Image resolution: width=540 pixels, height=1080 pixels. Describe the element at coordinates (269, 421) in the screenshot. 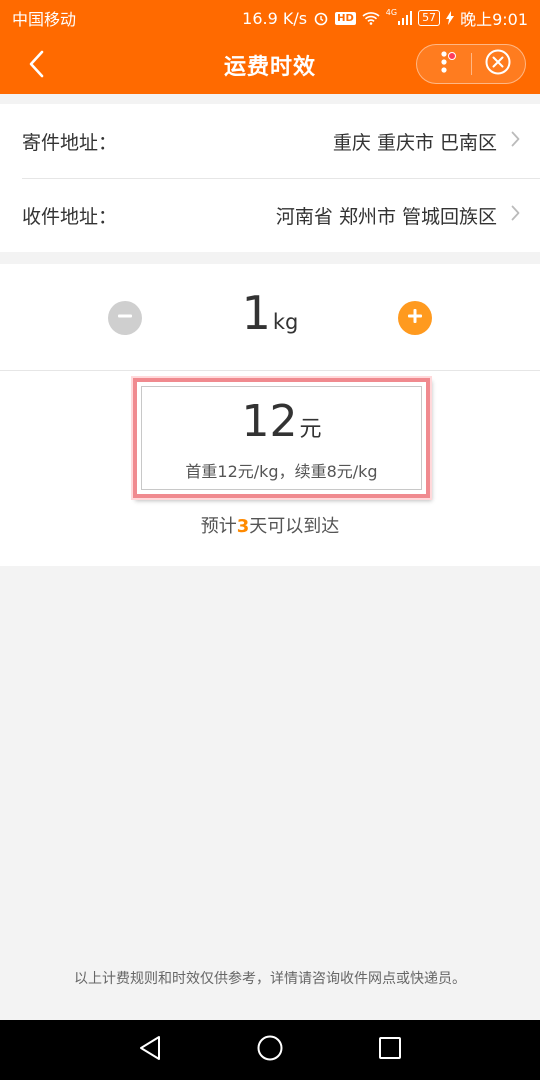

I see `price-value: 12` at that location.